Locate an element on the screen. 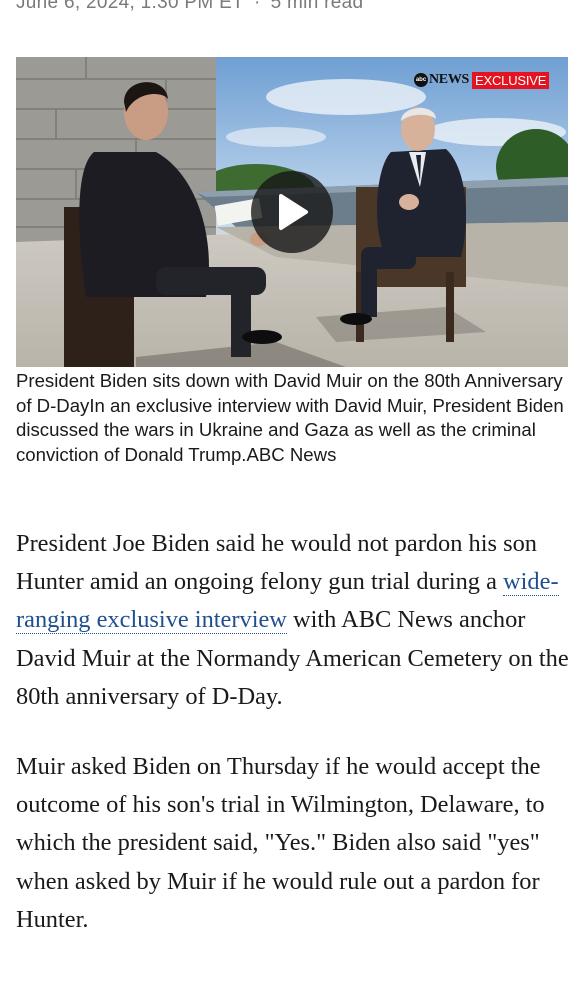 This screenshot has width=584, height=1000. abc-logo-icon: abc is located at coordinates (421, 80).